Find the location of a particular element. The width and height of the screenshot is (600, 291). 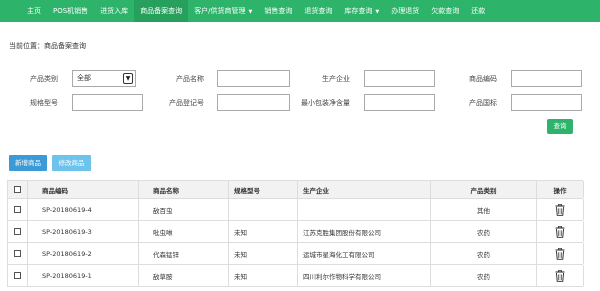

product-code-input is located at coordinates (546, 78).